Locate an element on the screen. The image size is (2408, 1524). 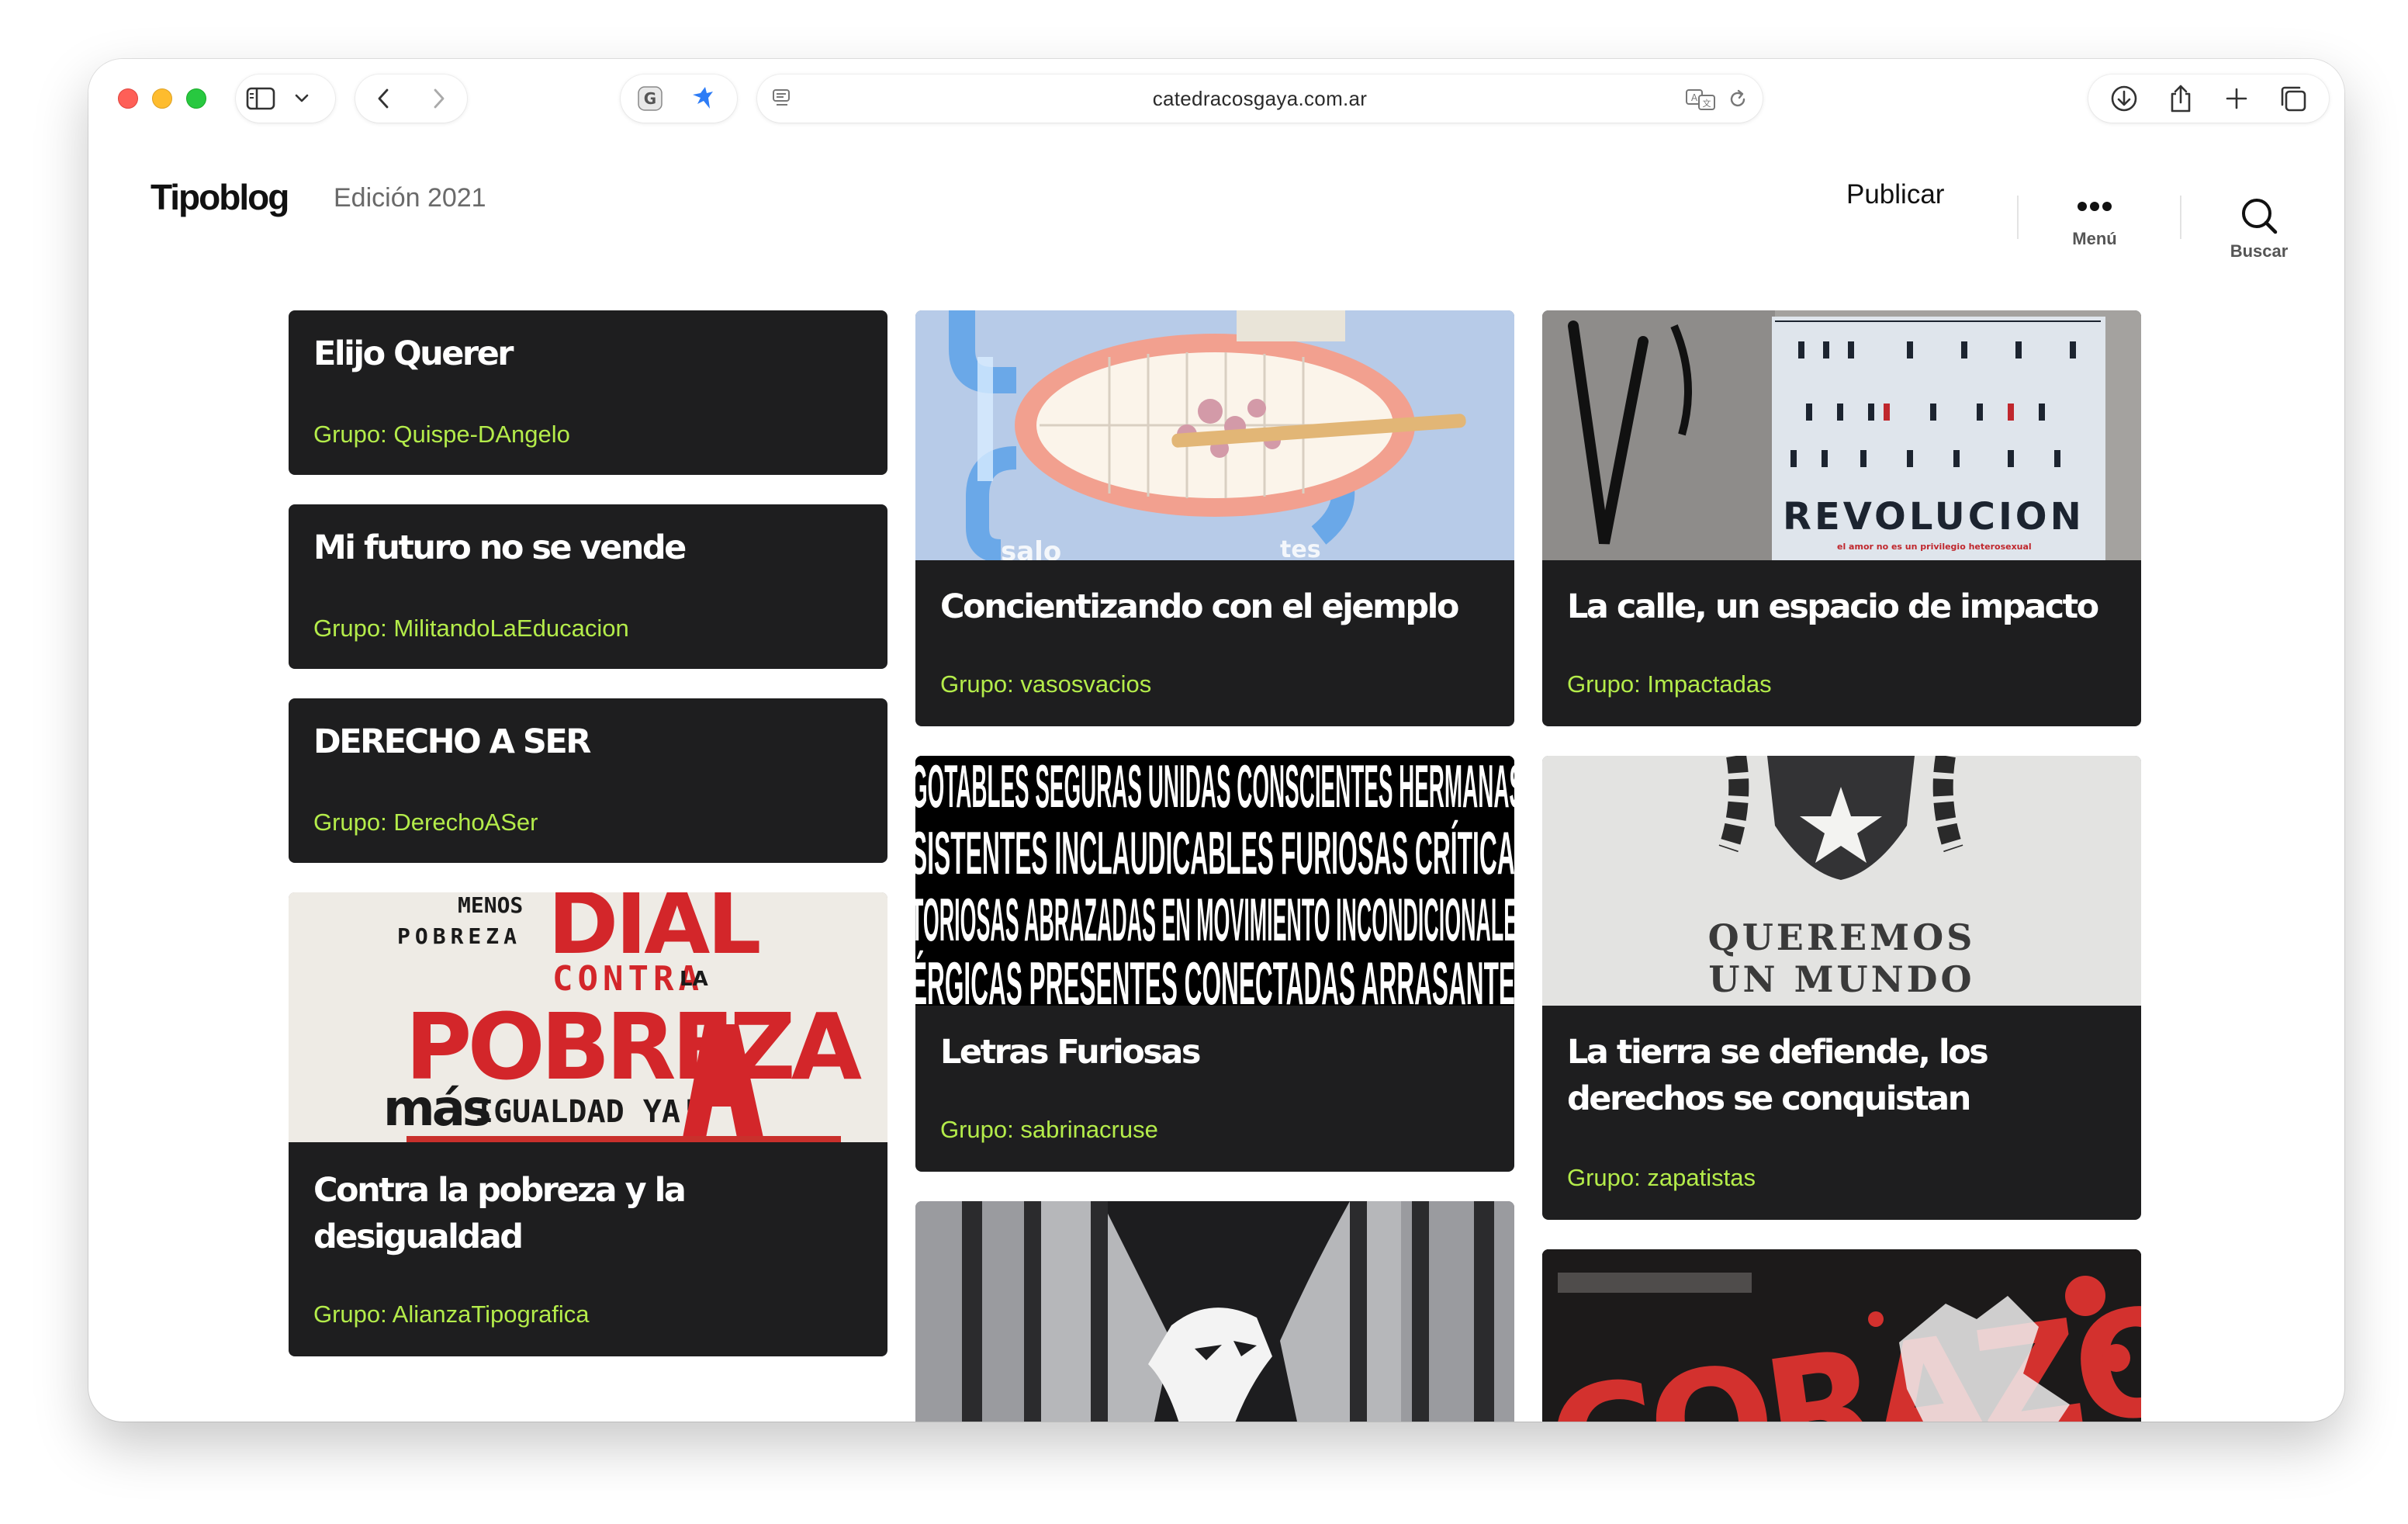
post-thumbnail-teeth-illustration: salo tes is located at coordinates (1214, 435).